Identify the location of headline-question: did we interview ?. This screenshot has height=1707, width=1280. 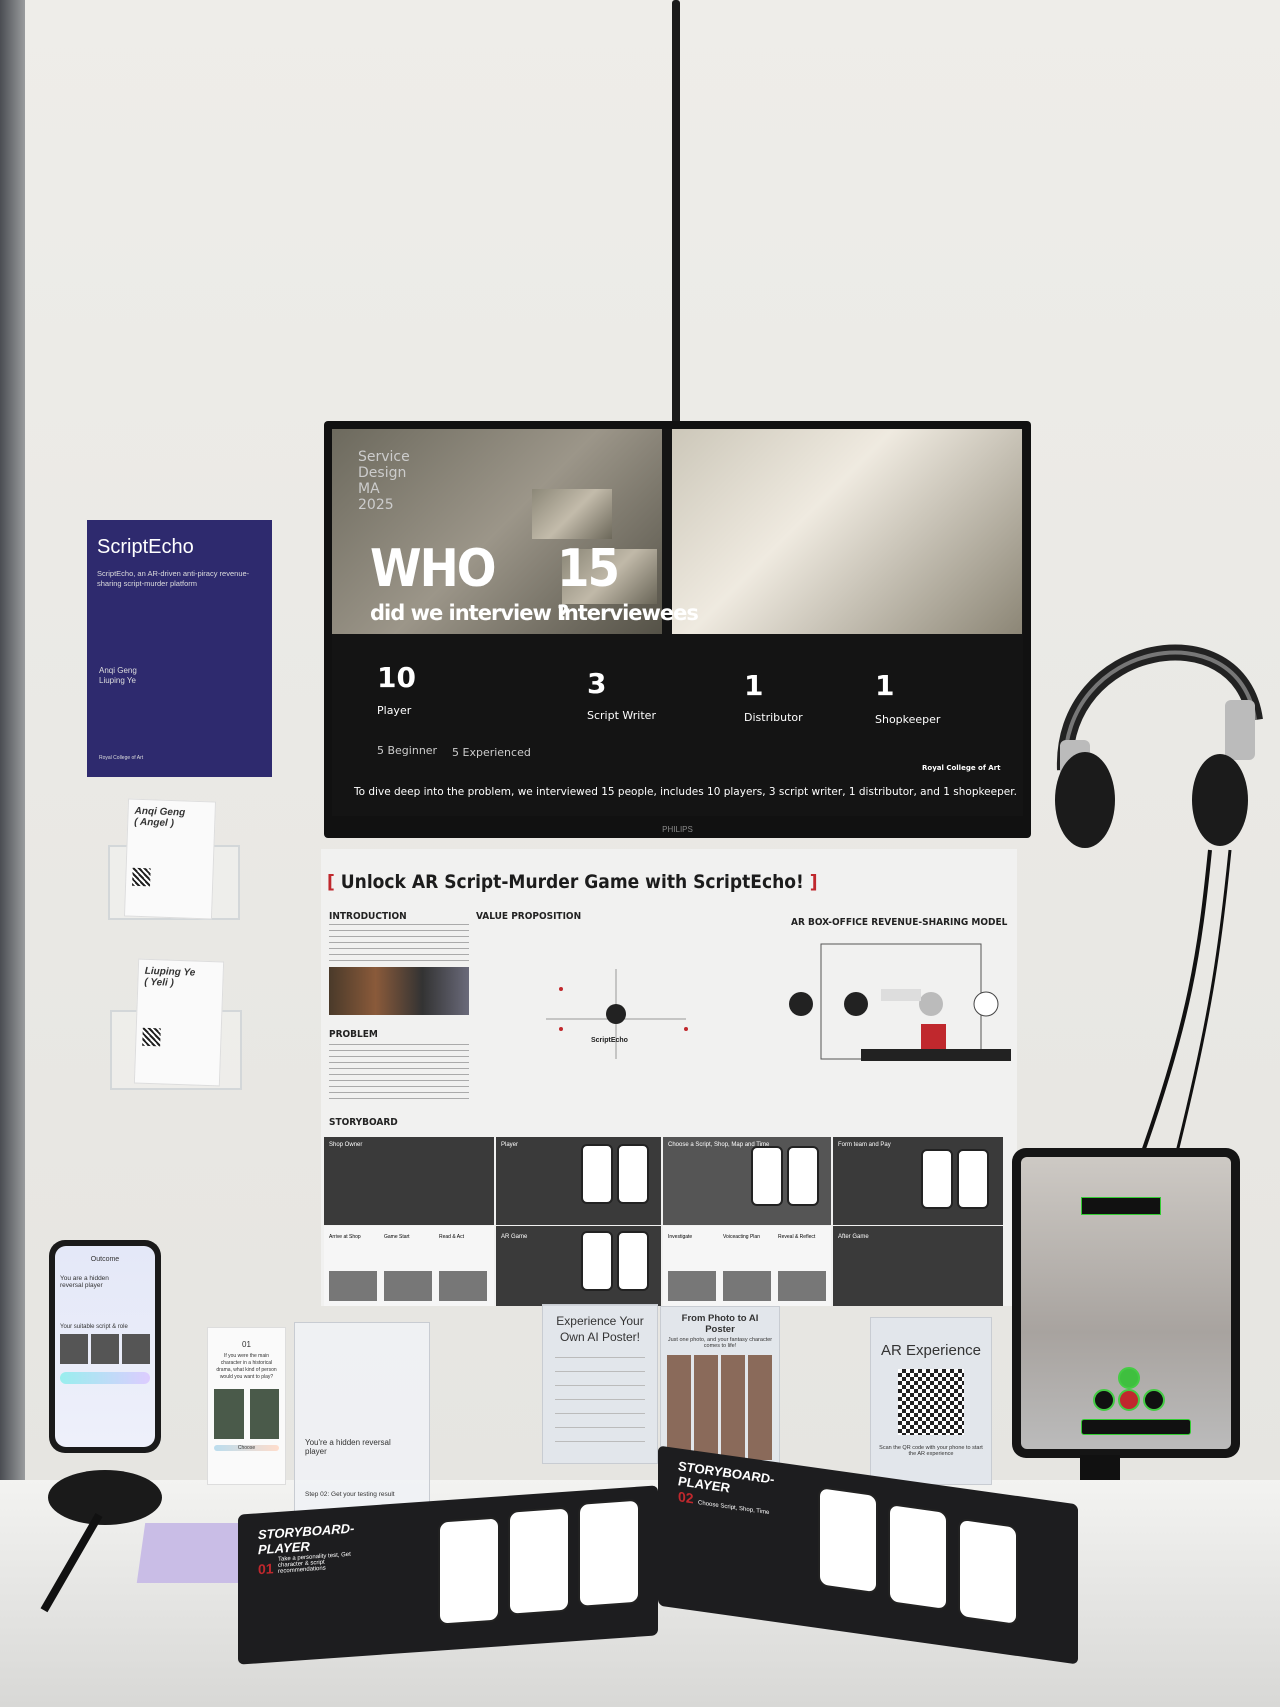
(469, 613).